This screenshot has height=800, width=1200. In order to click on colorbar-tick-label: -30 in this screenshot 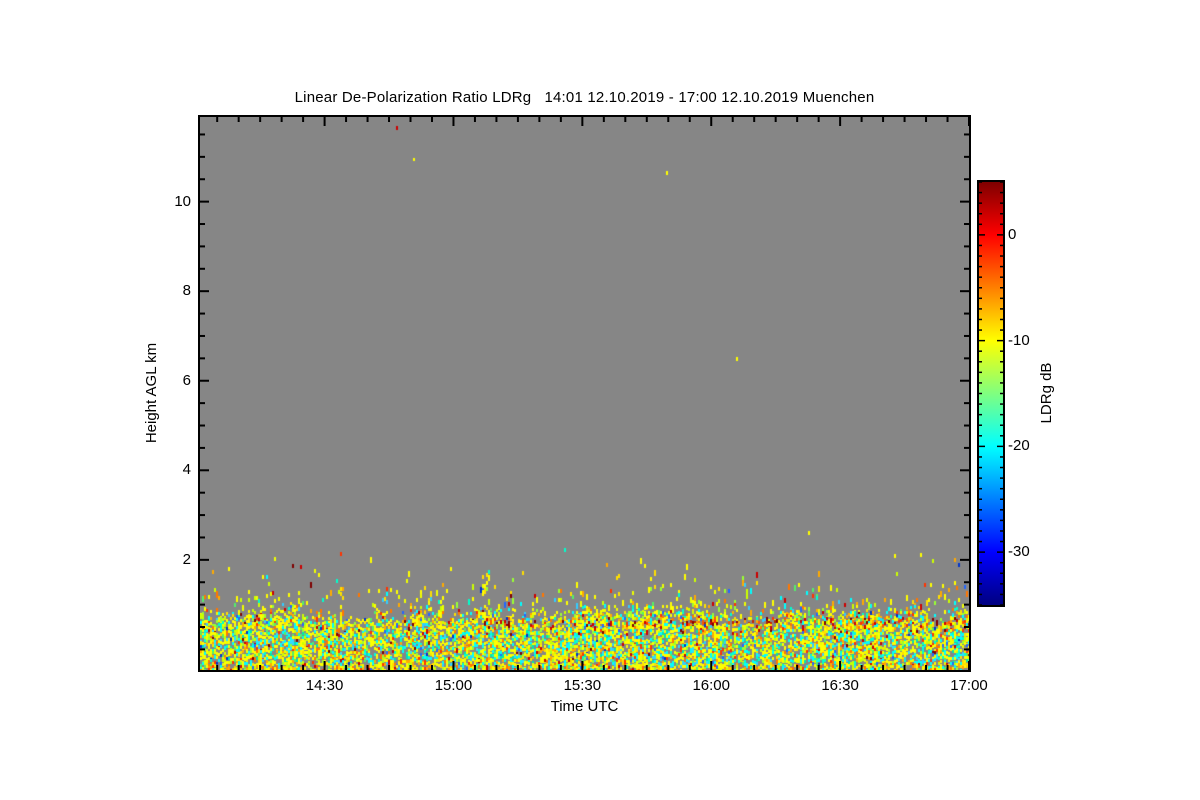, I will do `click(1019, 552)`.